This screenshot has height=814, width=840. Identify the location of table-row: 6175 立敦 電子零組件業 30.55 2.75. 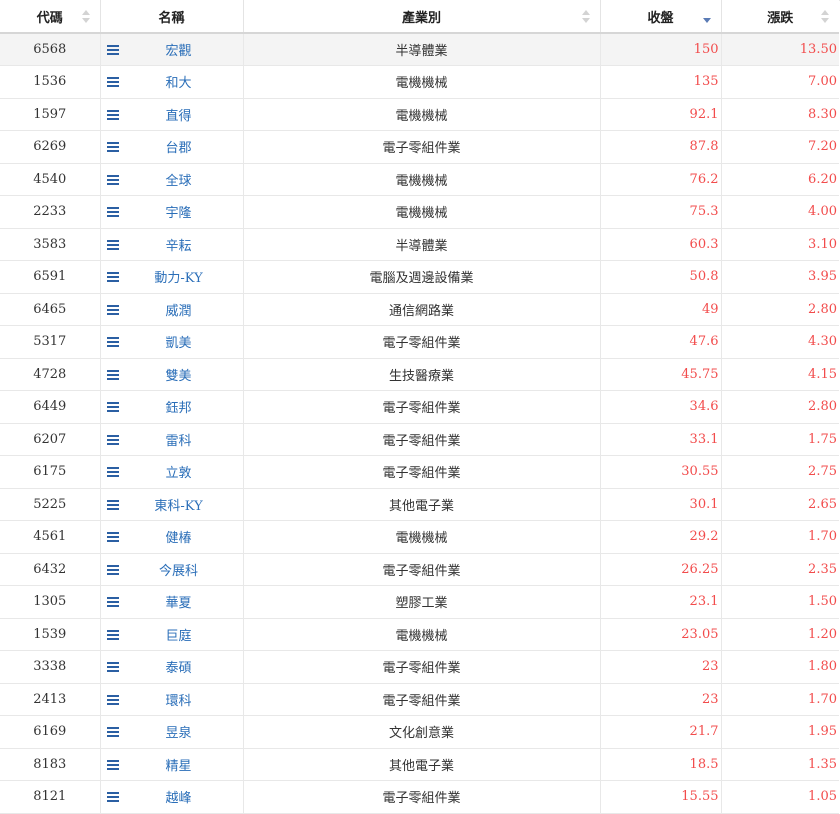
(419, 472).